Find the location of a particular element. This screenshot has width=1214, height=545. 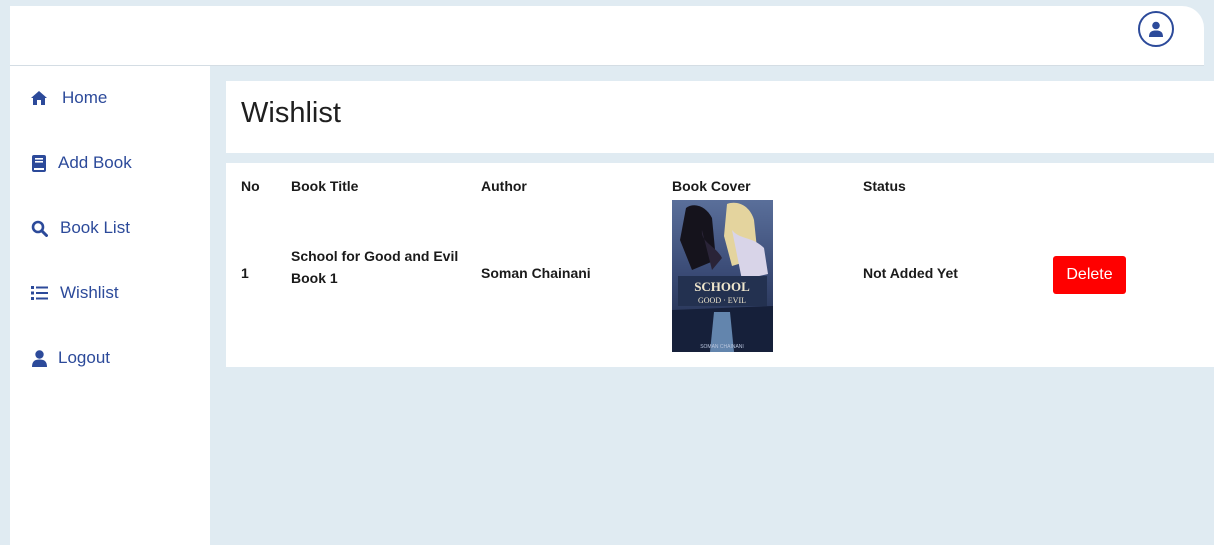

author-cell: Soman Chainani is located at coordinates (536, 273).